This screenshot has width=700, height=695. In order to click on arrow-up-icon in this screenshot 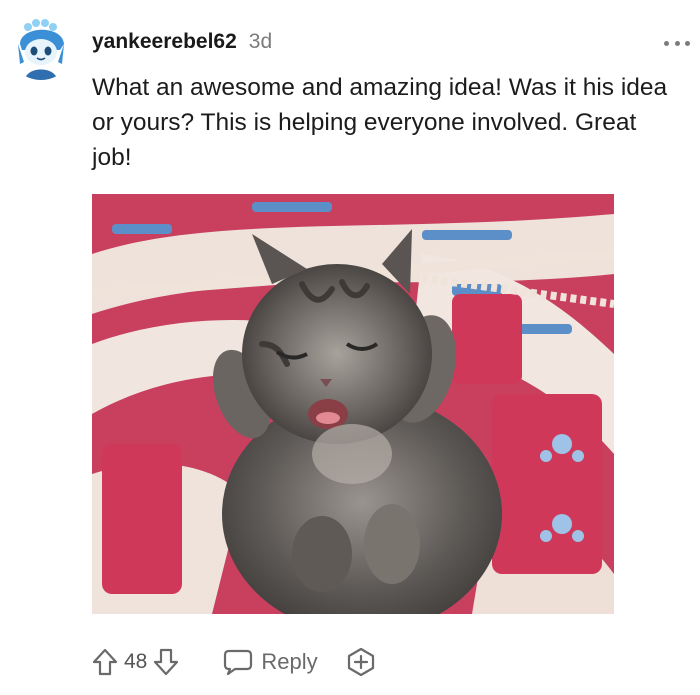, I will do `click(105, 662)`.